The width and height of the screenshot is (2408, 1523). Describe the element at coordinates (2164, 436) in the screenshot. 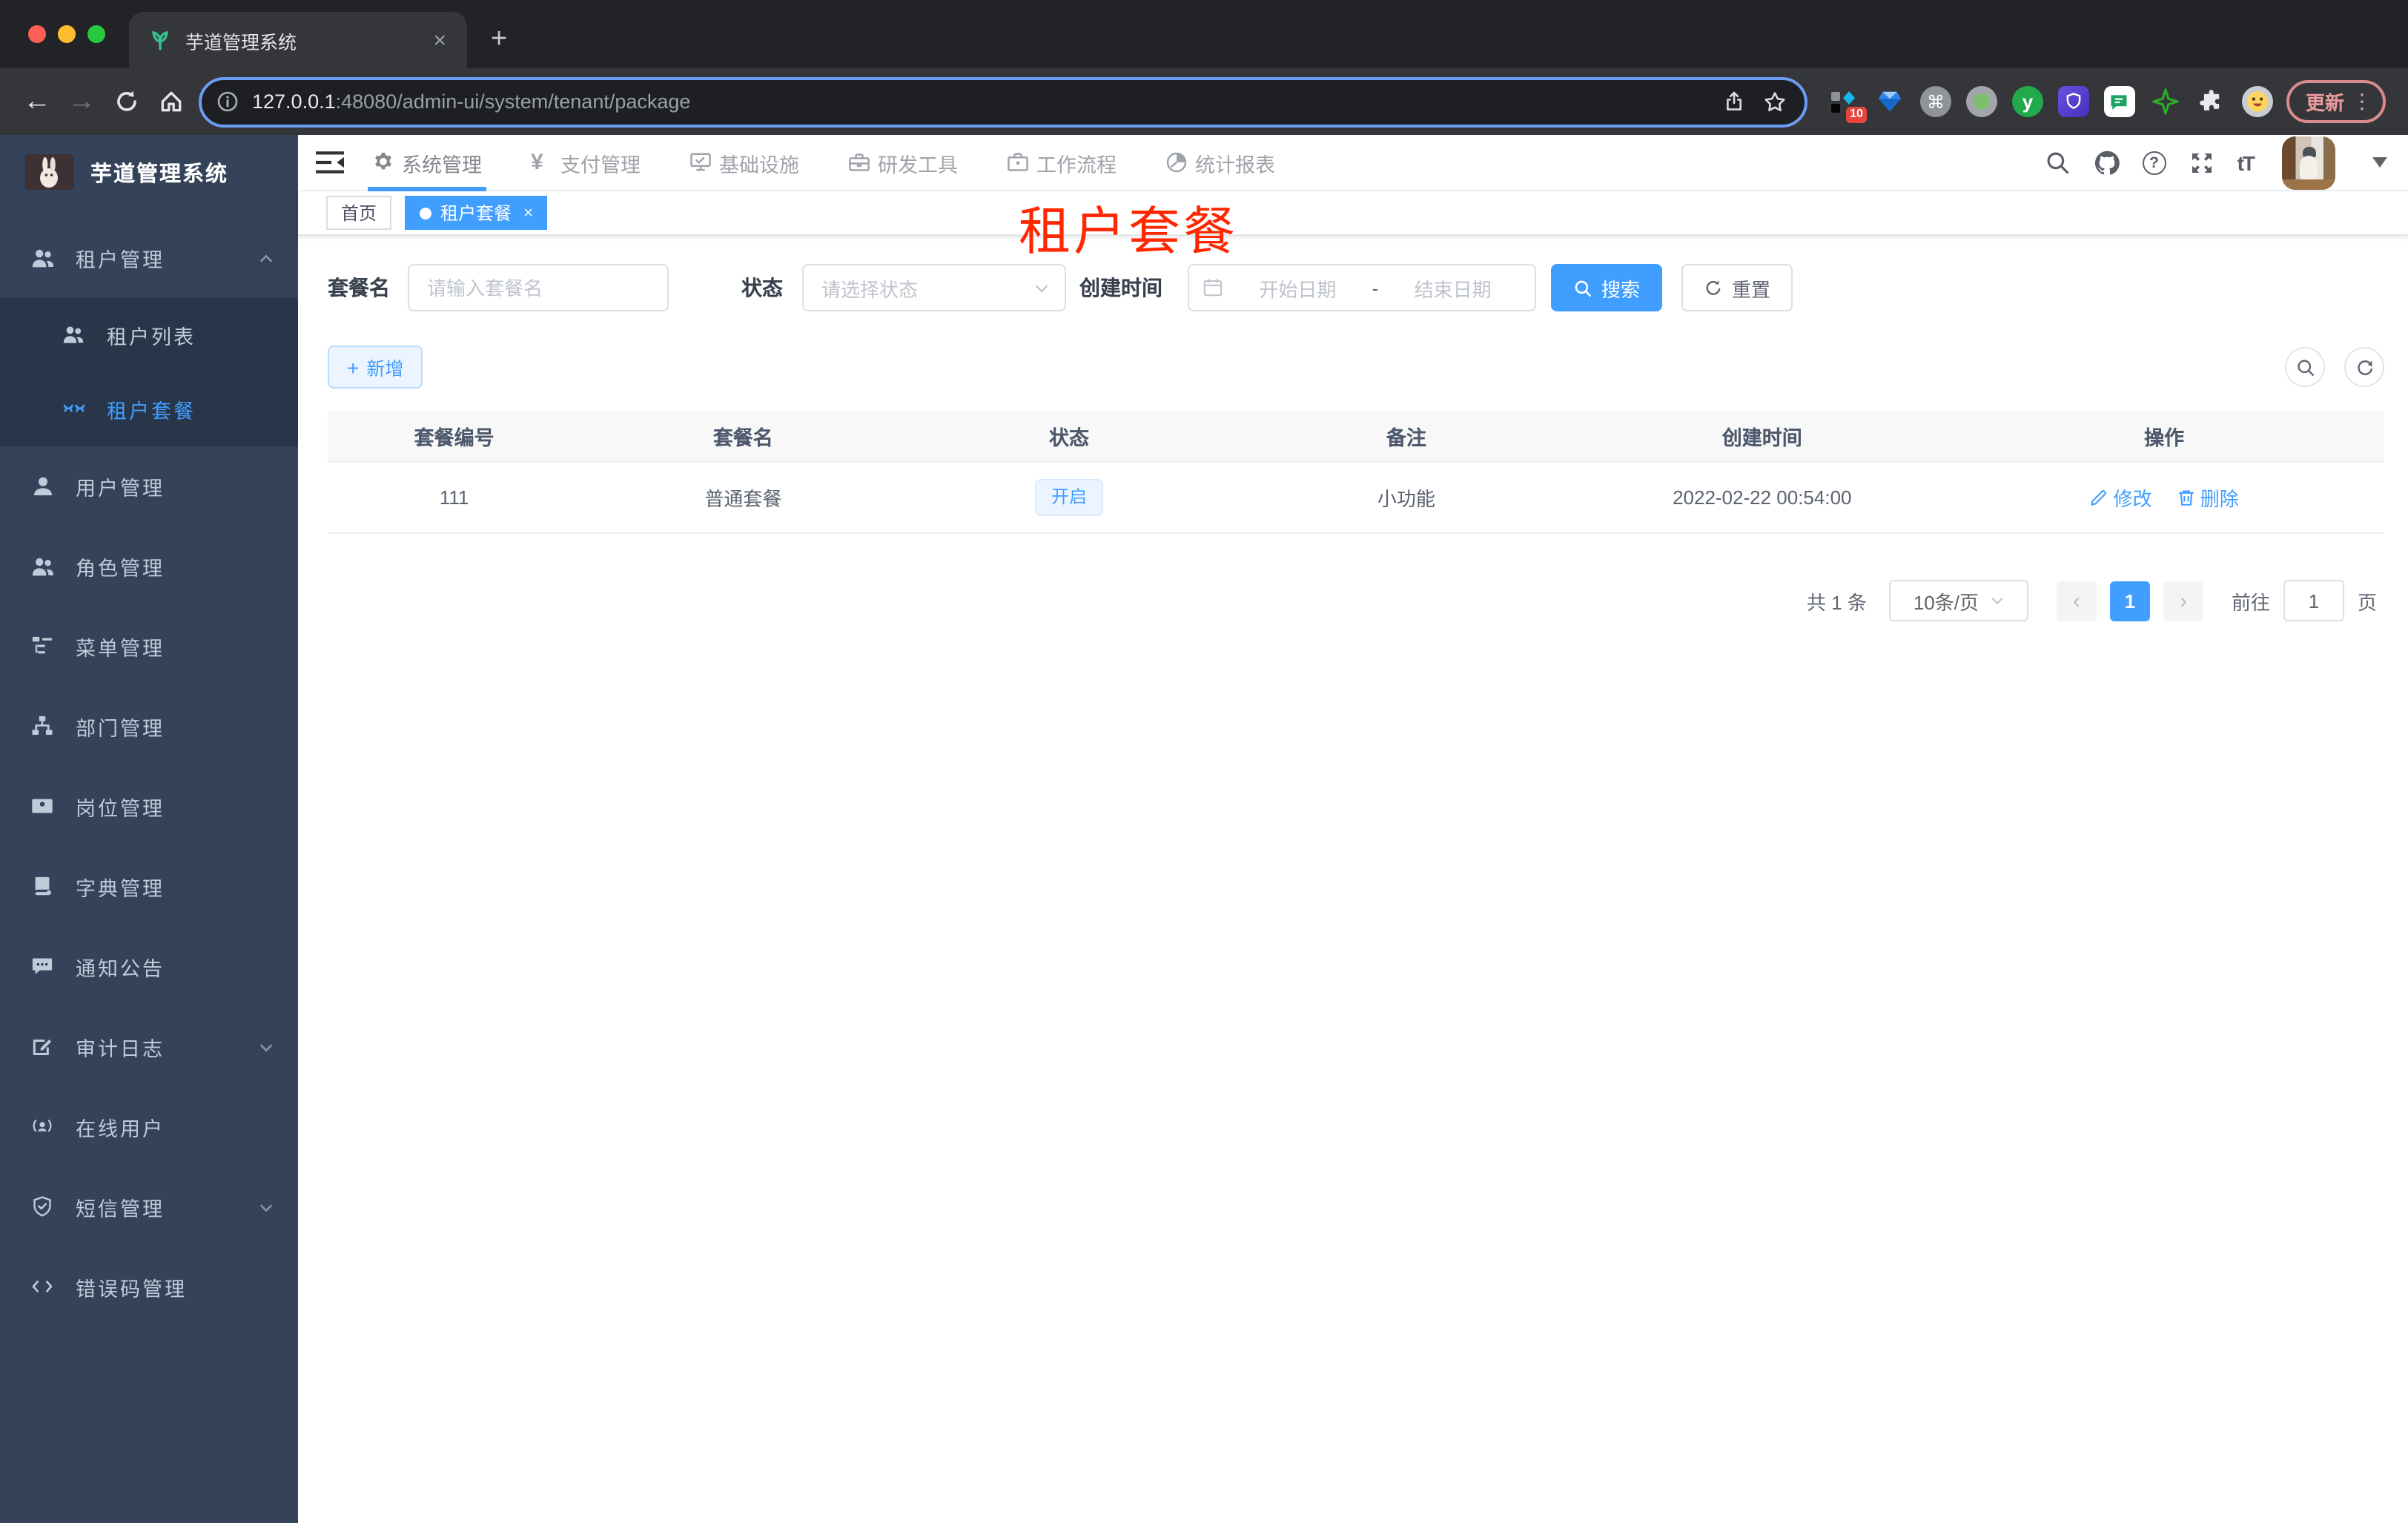

I see `col-header-actions: 操作` at that location.